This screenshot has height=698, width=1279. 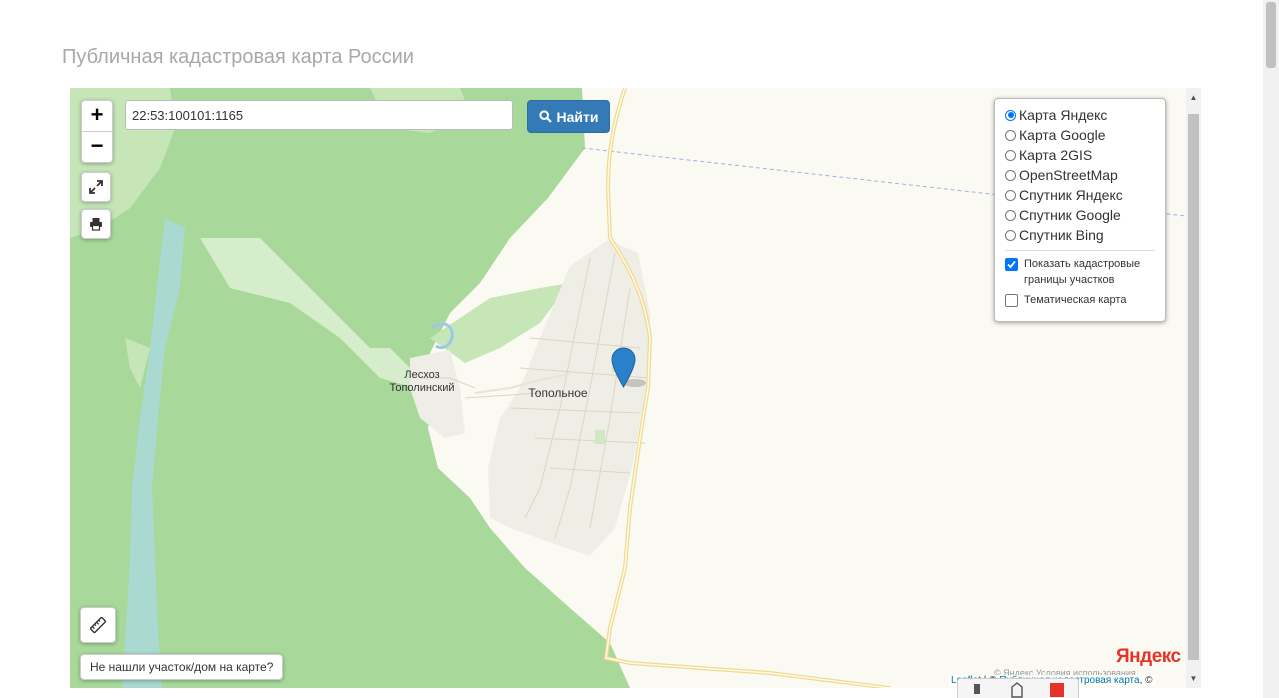 What do you see at coordinates (1062, 135) in the screenshot?
I see `layer-label: Карта Google` at bounding box center [1062, 135].